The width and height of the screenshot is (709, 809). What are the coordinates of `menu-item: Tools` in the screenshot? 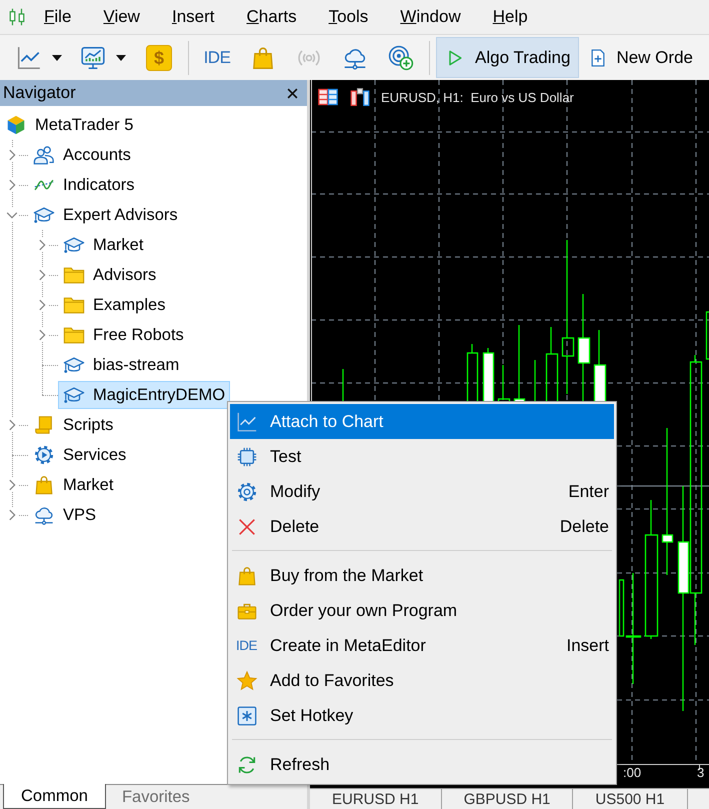 It's located at (348, 17).